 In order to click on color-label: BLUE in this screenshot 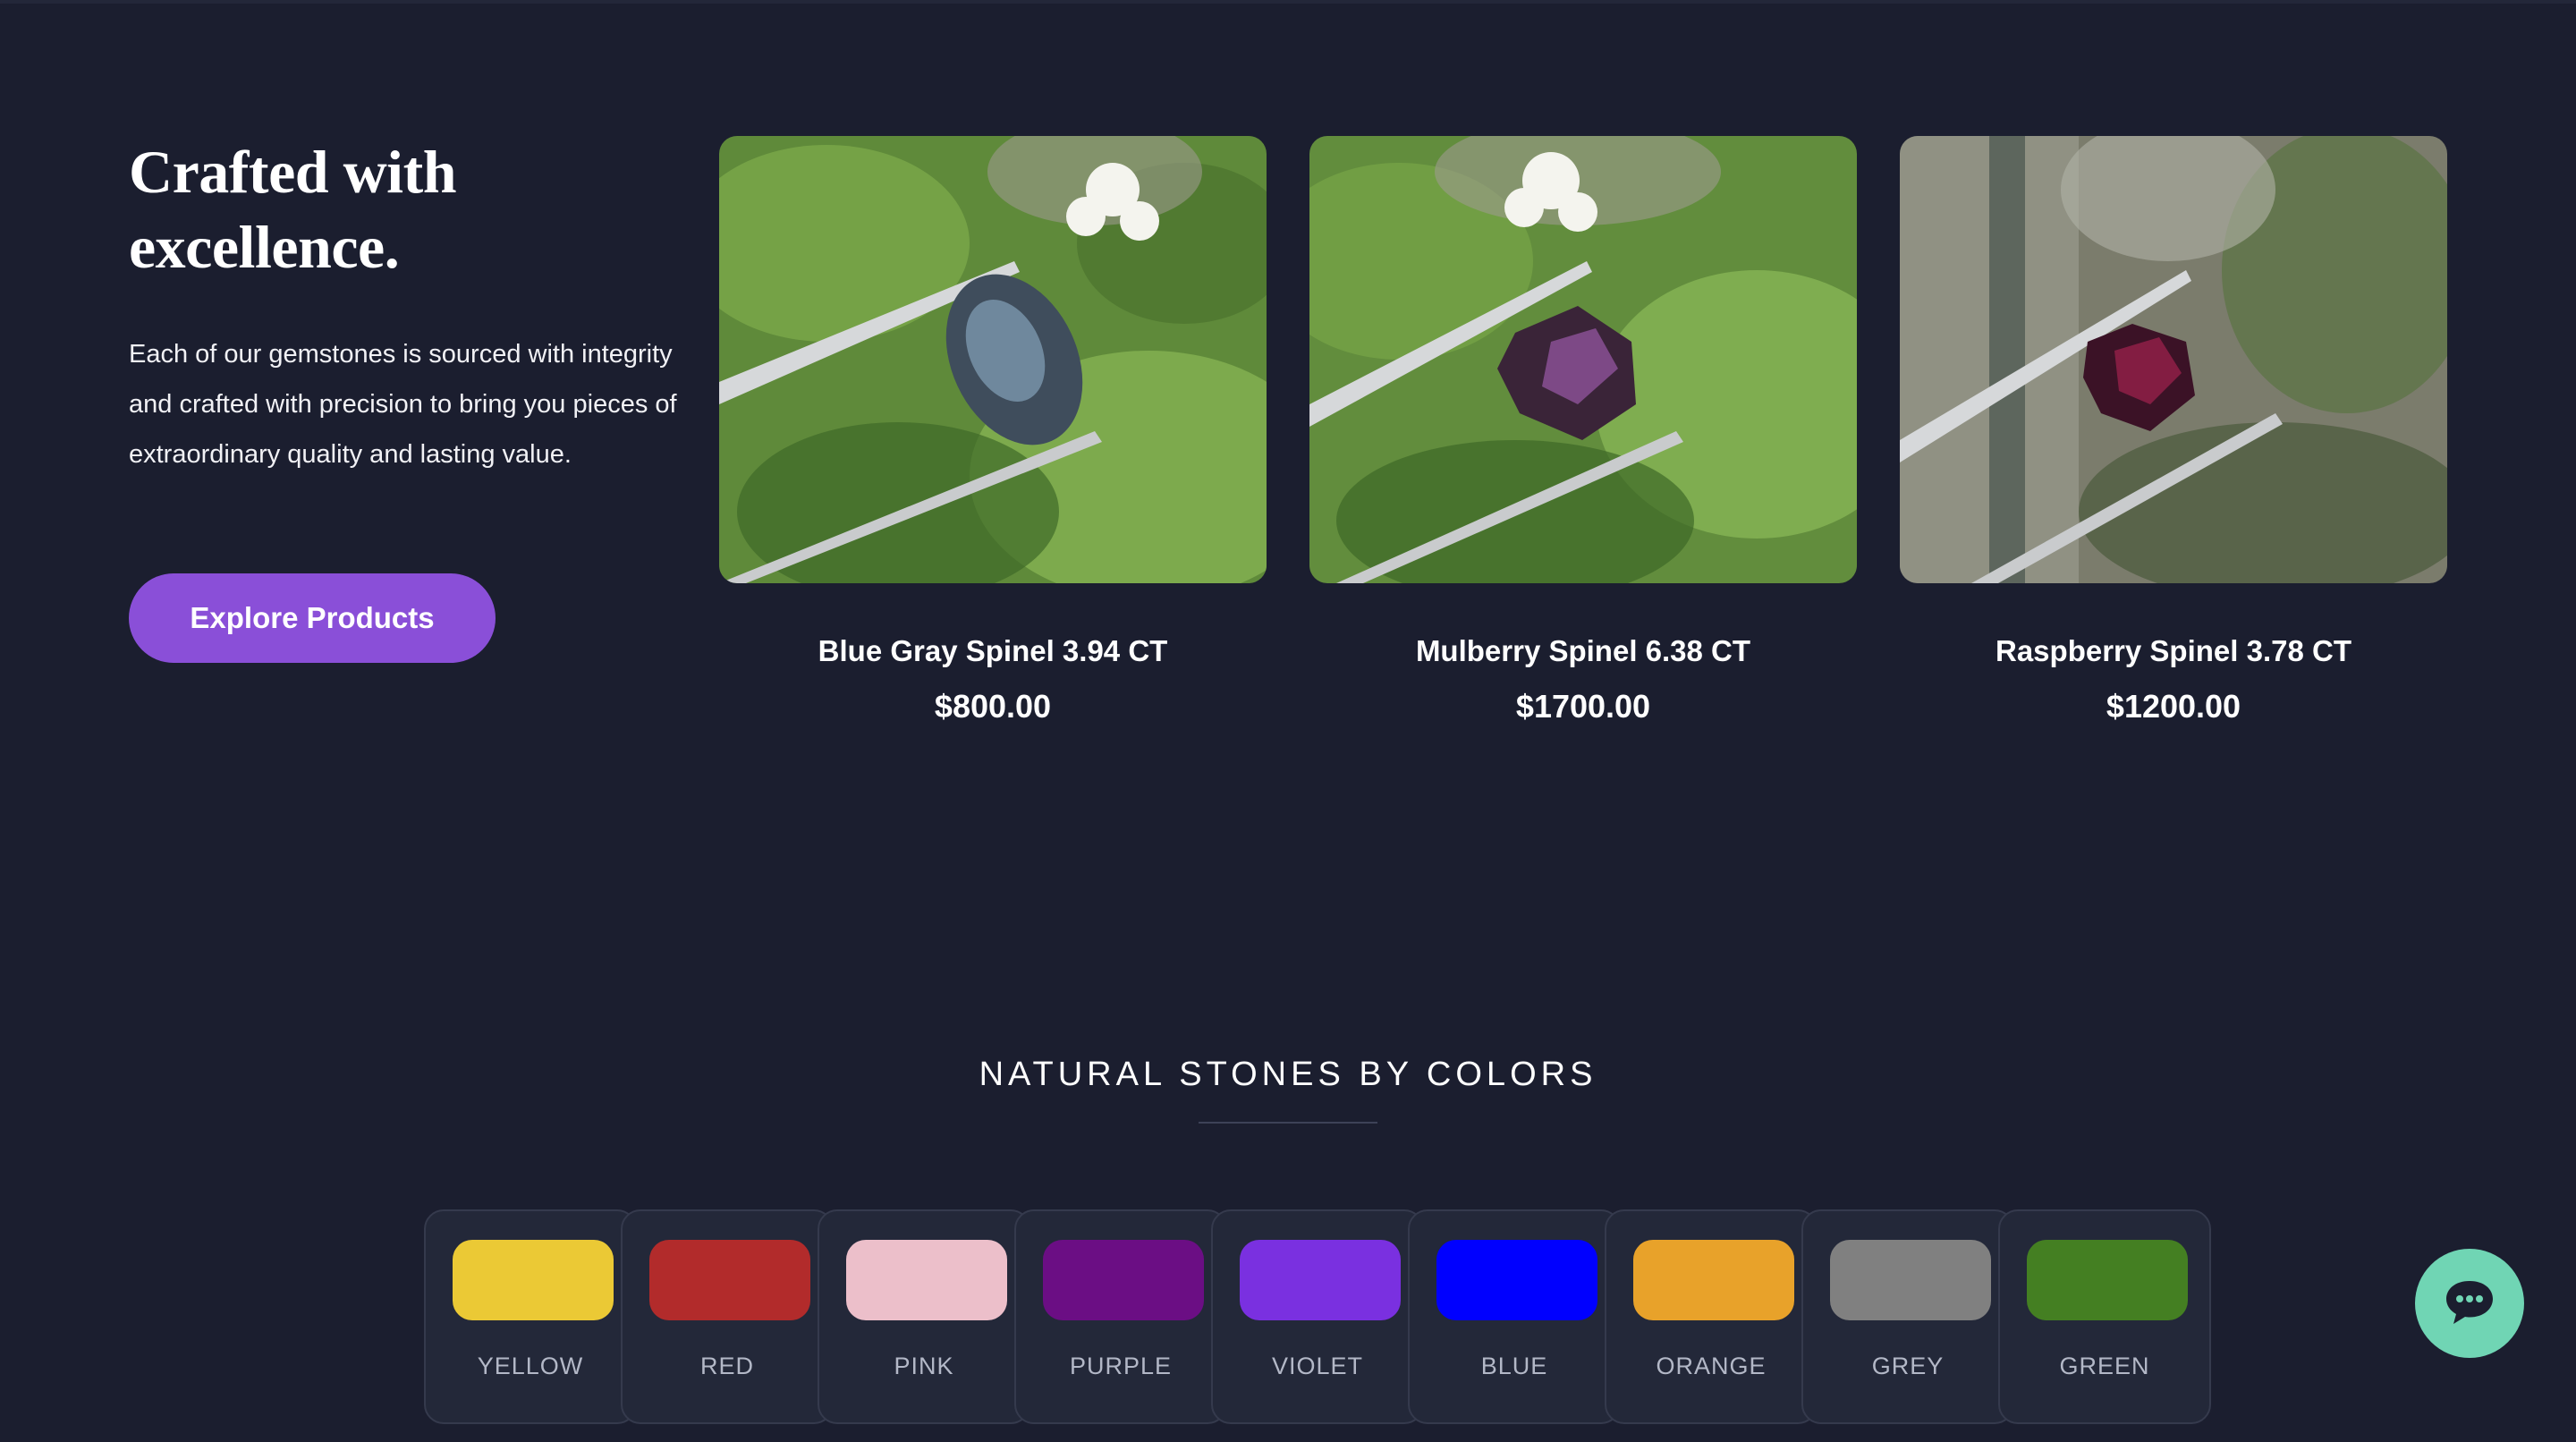, I will do `click(1514, 1366)`.